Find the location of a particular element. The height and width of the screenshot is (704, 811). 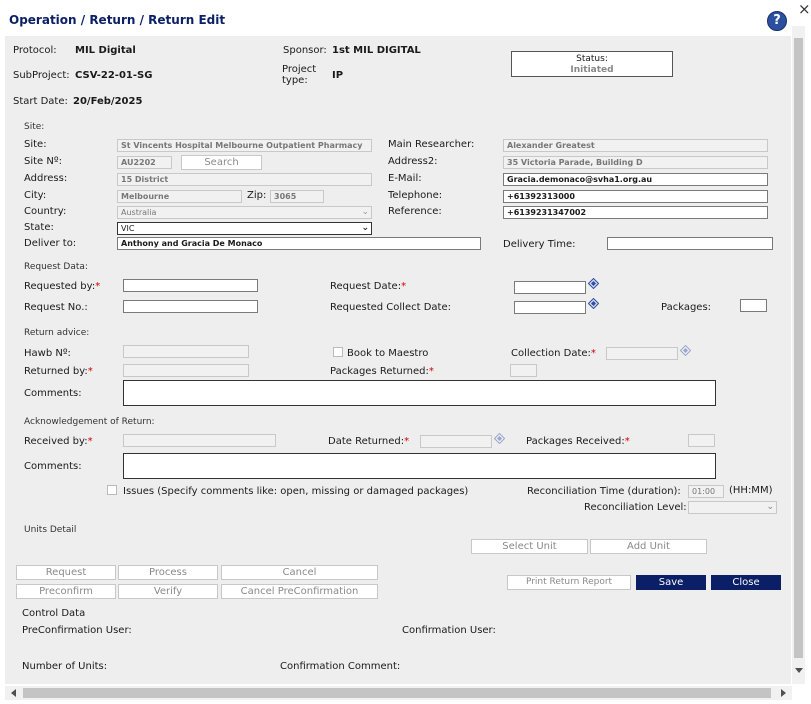

main-researcher-label: Main Researcher: is located at coordinates (431, 144).